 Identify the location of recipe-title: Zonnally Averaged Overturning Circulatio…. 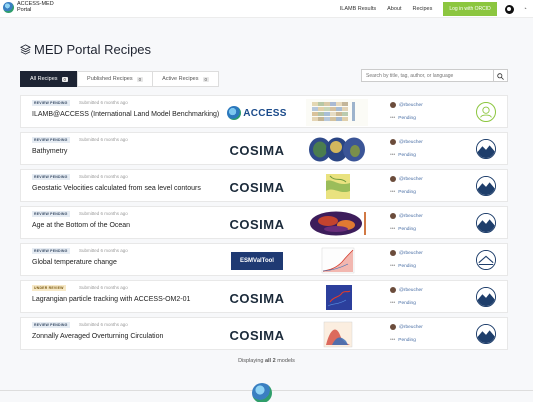
(97, 336).